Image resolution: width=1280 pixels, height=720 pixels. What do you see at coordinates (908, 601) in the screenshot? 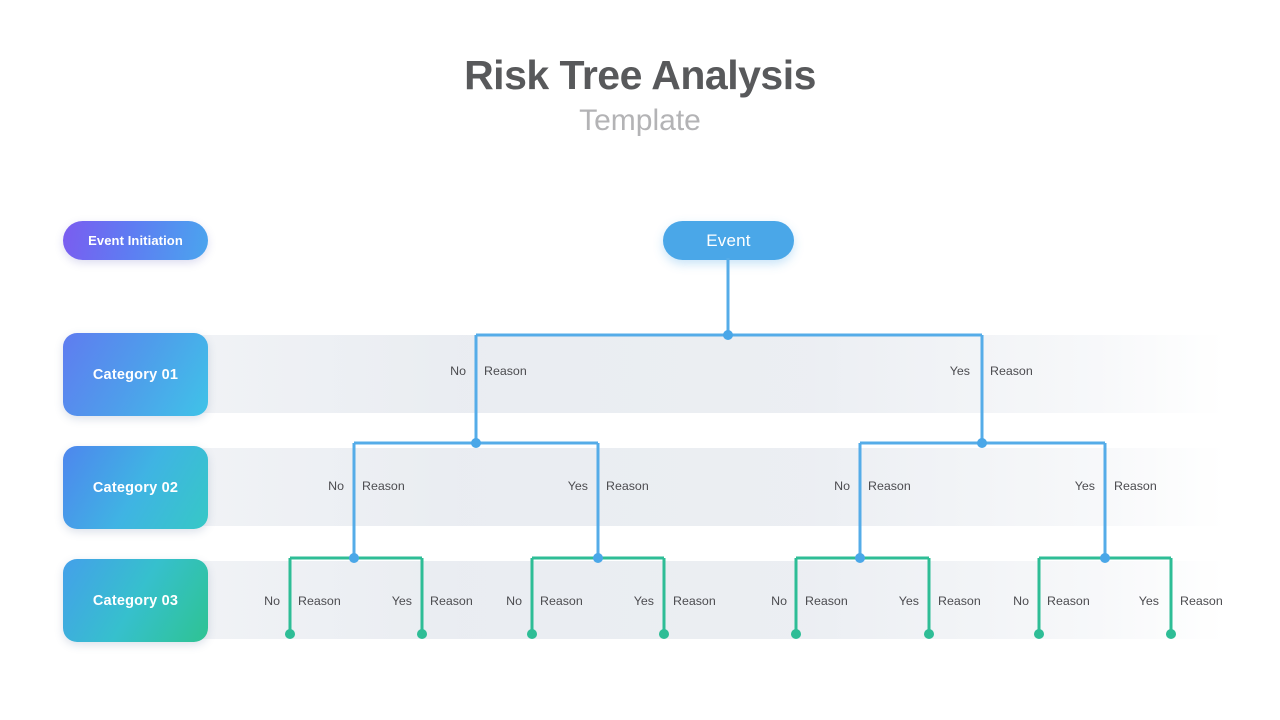
I see `level3-decision-6: Yes` at bounding box center [908, 601].